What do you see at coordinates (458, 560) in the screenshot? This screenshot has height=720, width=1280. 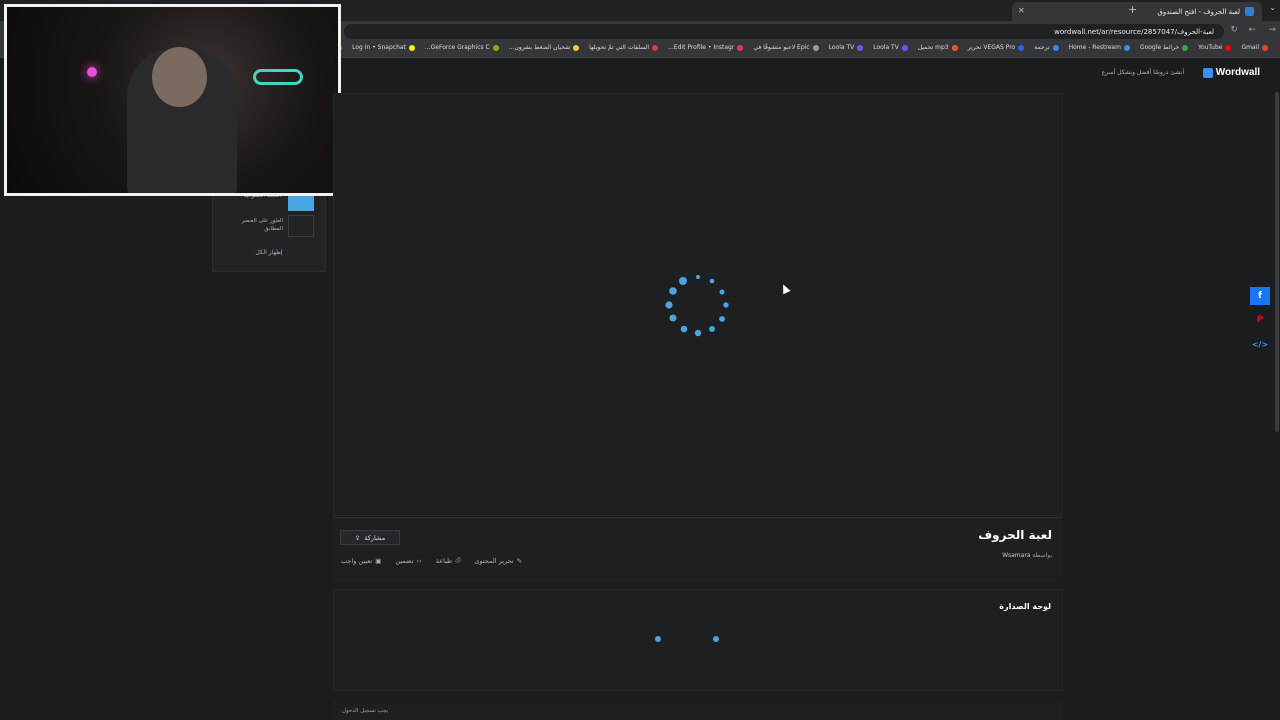 I see `printer-icon: ⎙` at bounding box center [458, 560].